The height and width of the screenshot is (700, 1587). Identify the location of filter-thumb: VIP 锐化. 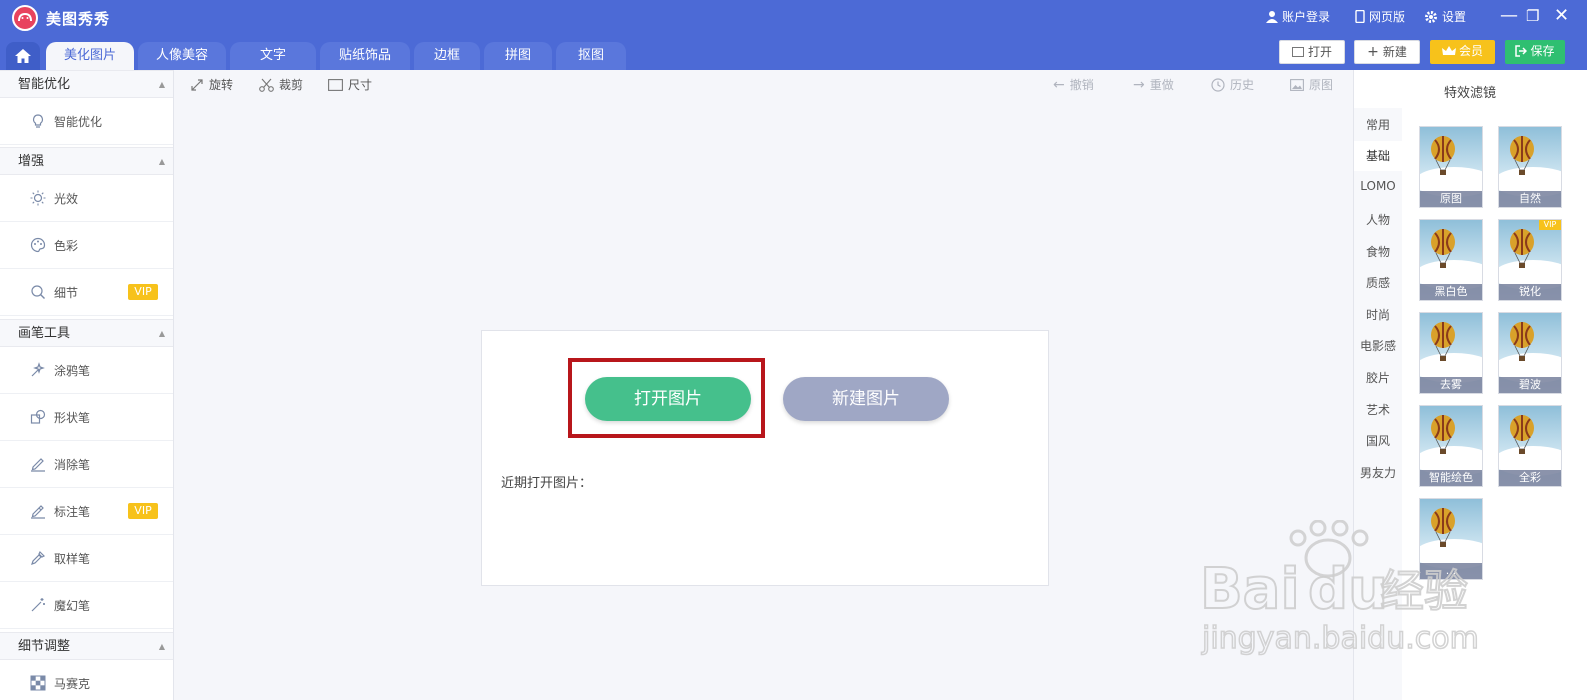
(1530, 260).